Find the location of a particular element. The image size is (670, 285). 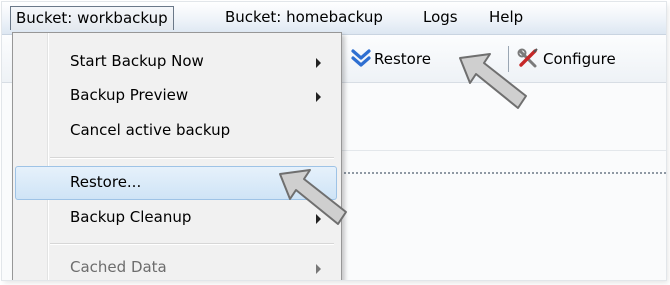

menu-logs: Logs is located at coordinates (440, 17).